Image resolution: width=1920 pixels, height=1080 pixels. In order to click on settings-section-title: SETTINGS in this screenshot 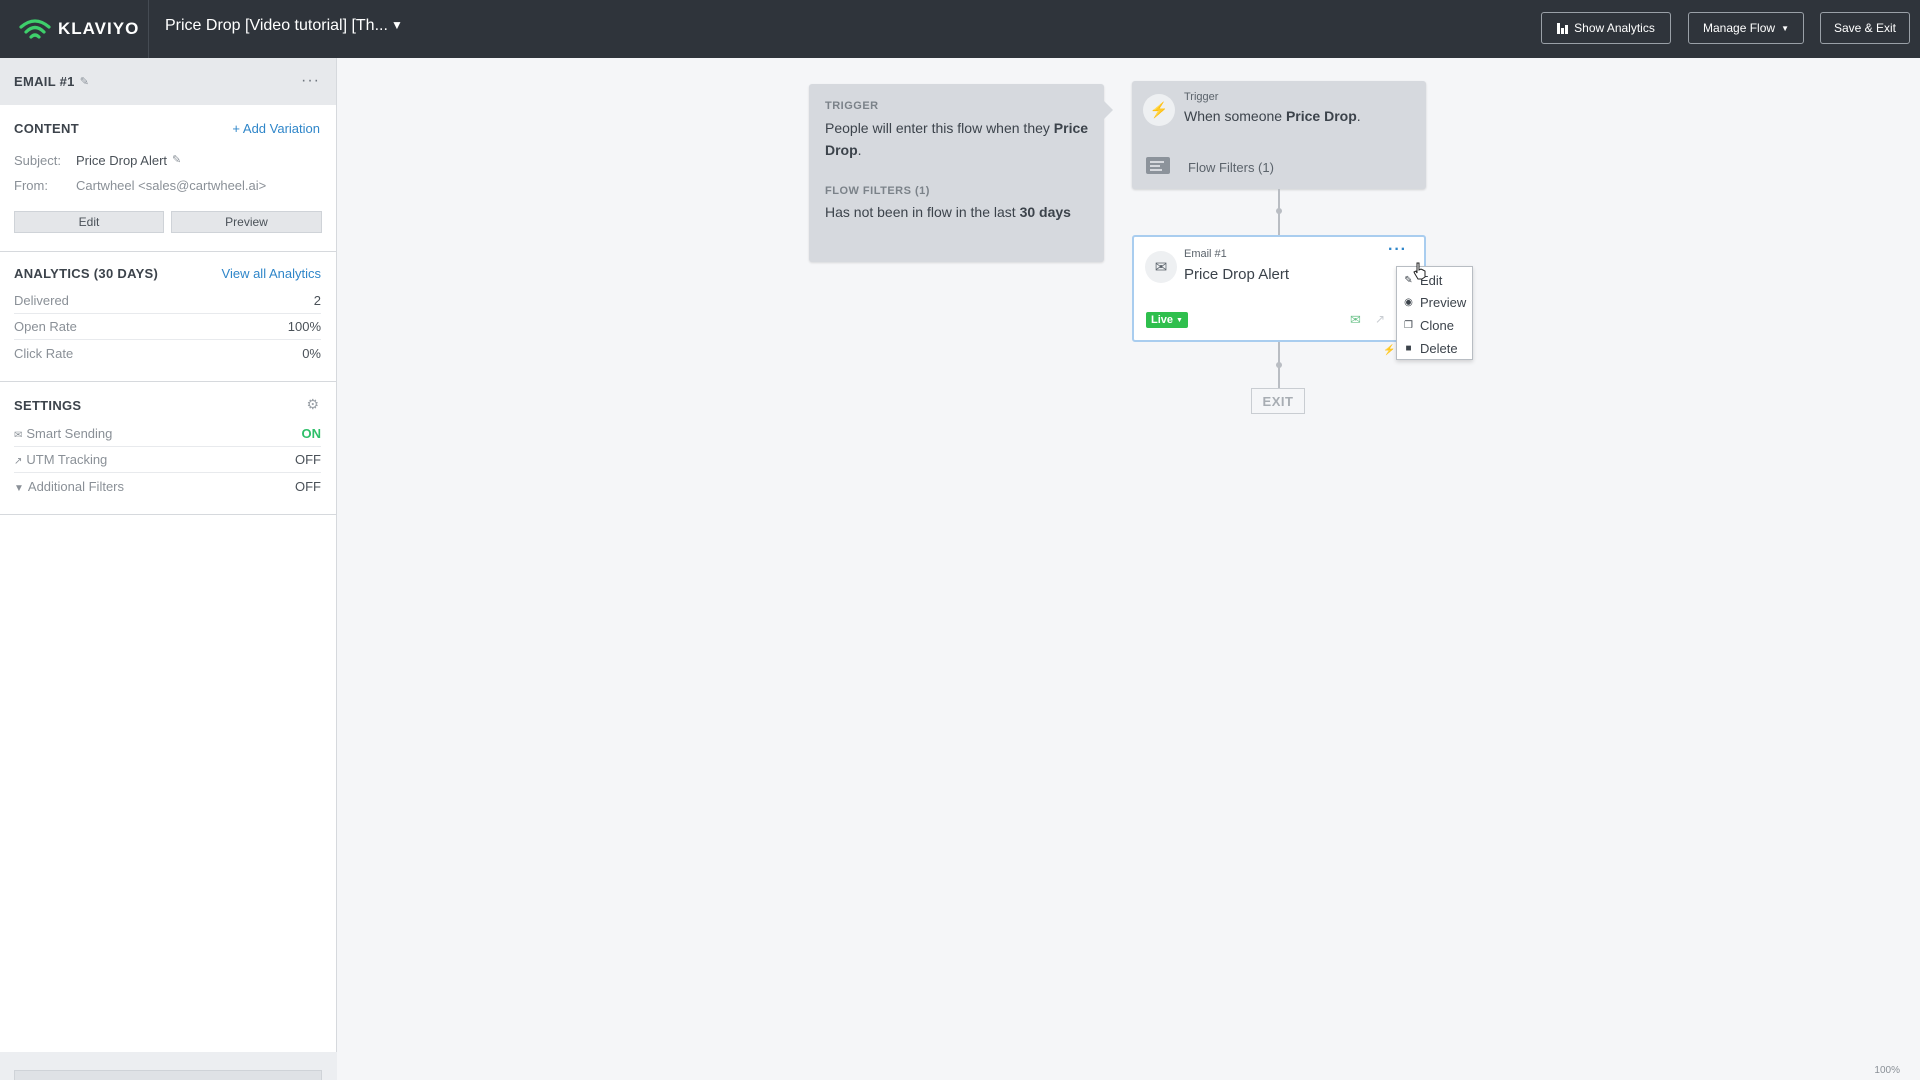, I will do `click(48, 405)`.